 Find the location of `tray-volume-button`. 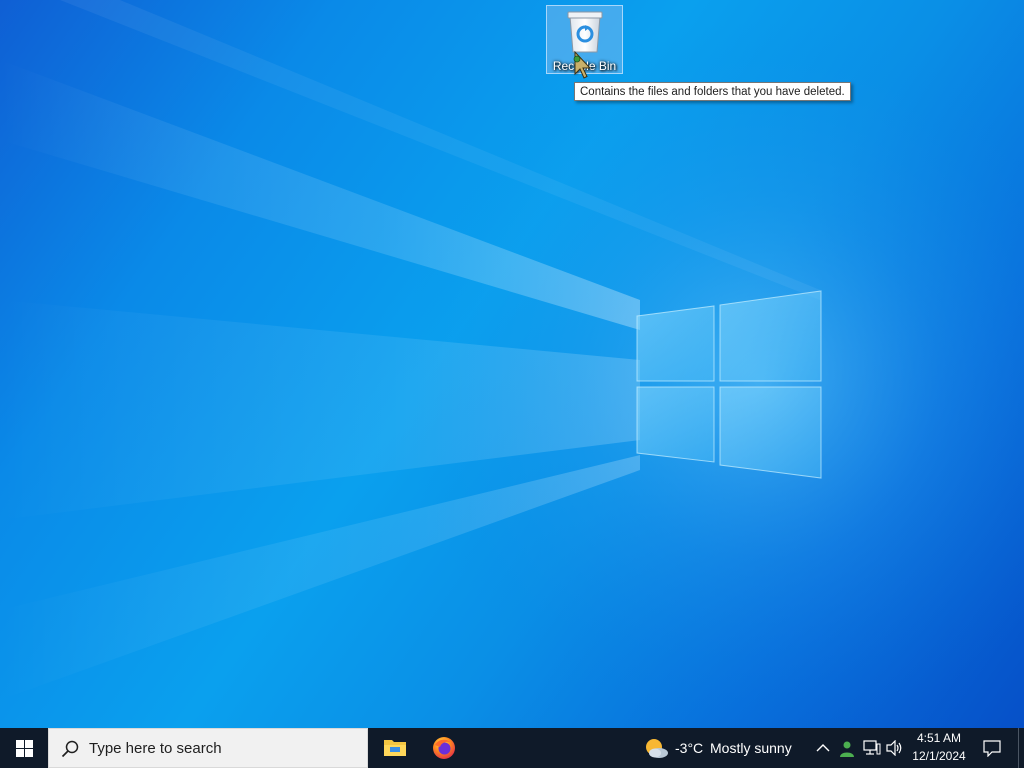

tray-volume-button is located at coordinates (894, 748).